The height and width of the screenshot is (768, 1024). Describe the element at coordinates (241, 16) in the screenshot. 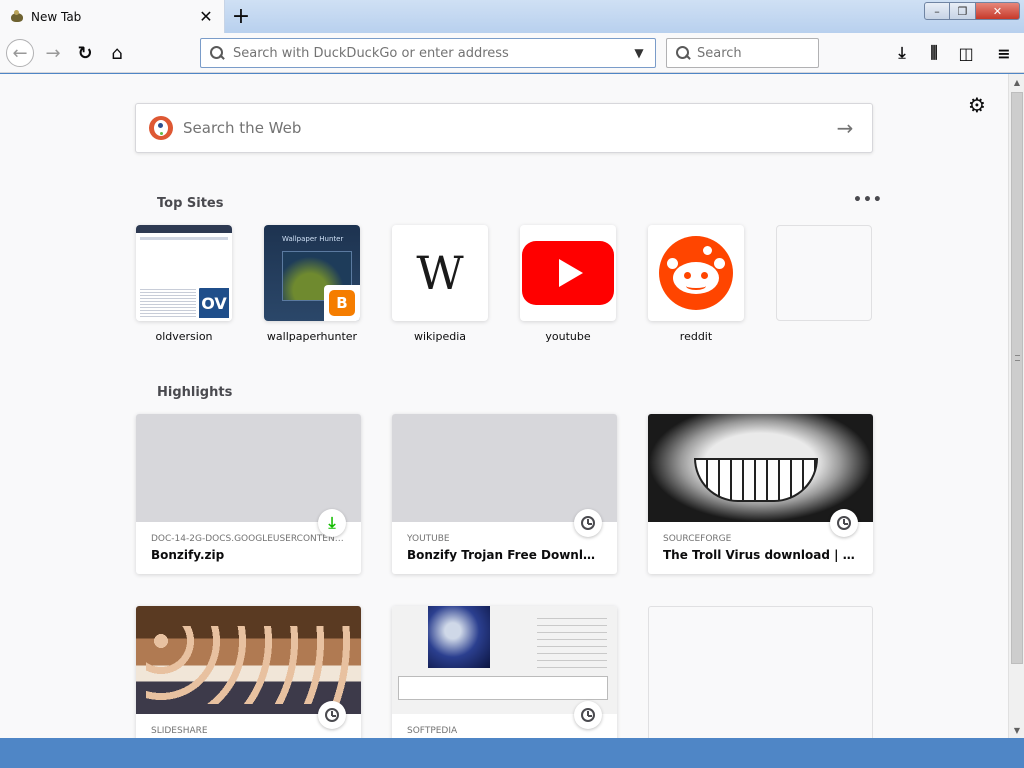

I see `new-tab-button: +` at that location.